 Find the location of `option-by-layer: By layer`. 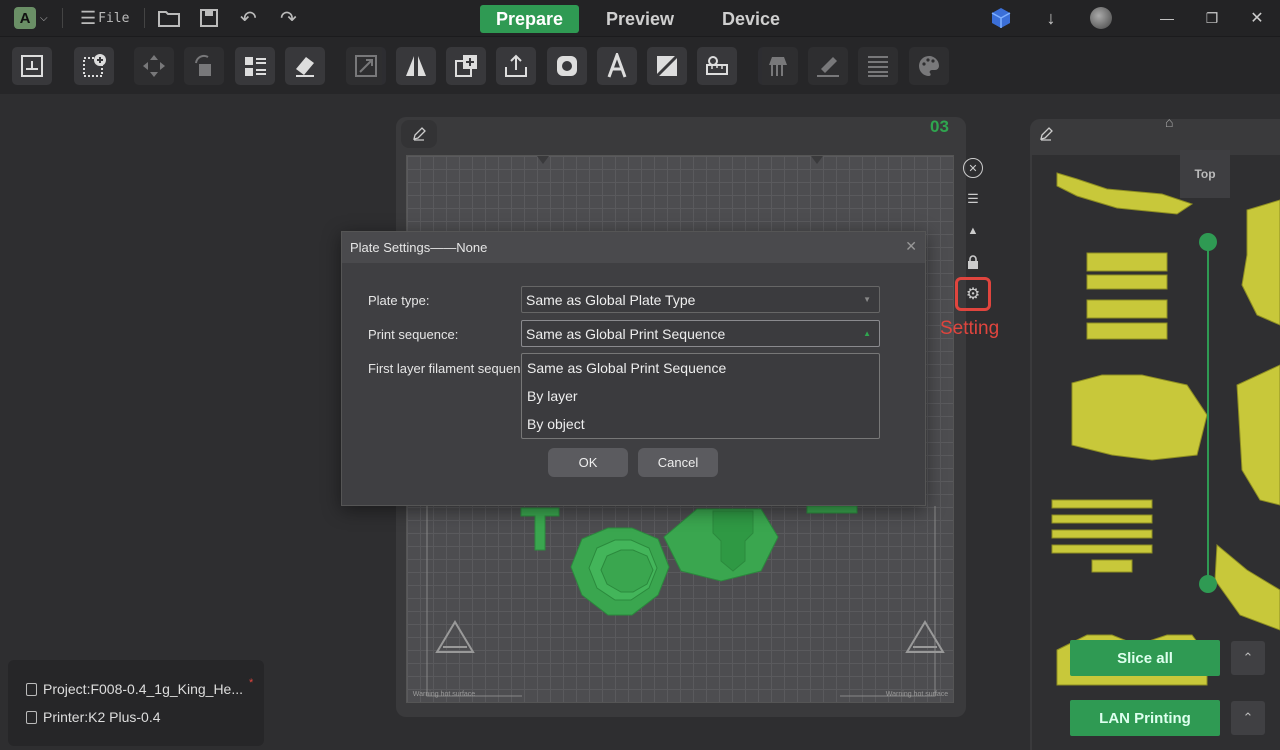

option-by-layer: By layer is located at coordinates (700, 396).